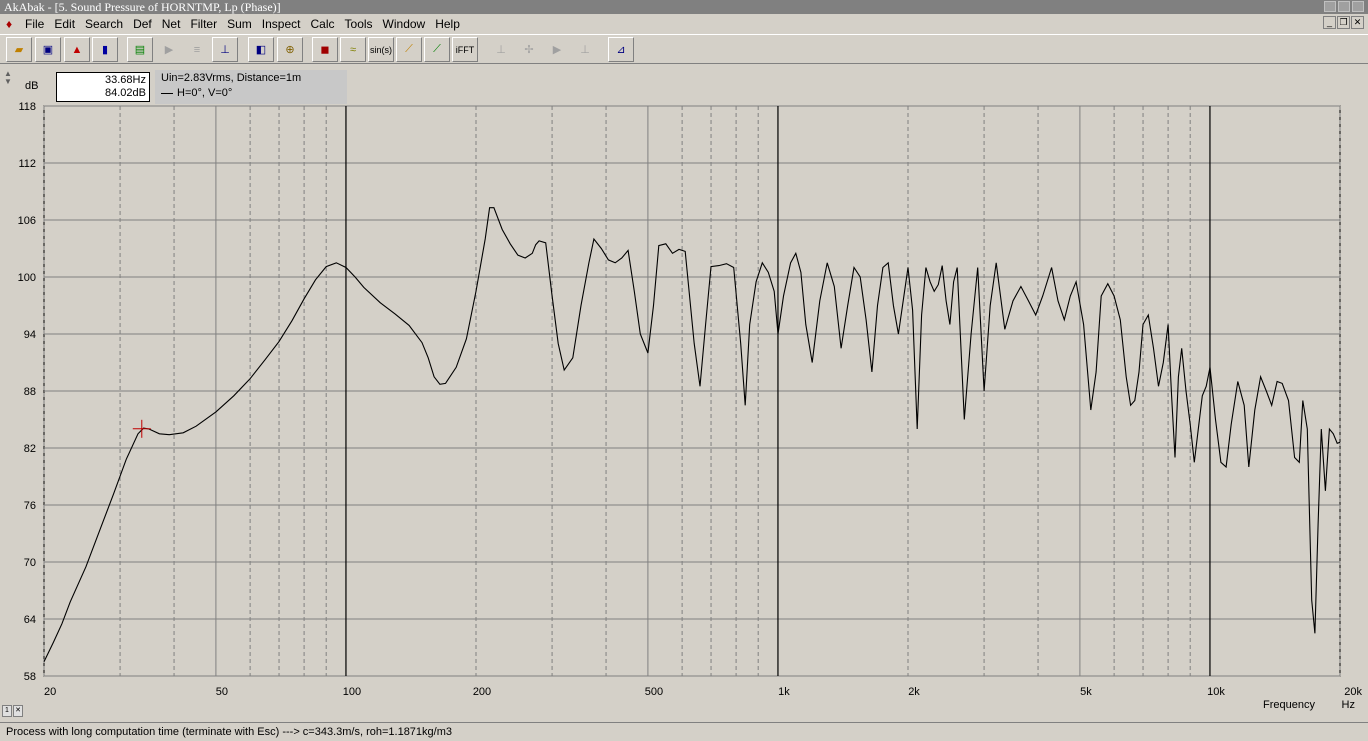 The image size is (1368, 741). What do you see at coordinates (18, 711) in the screenshot?
I see `view-icon-2: ✕` at bounding box center [18, 711].